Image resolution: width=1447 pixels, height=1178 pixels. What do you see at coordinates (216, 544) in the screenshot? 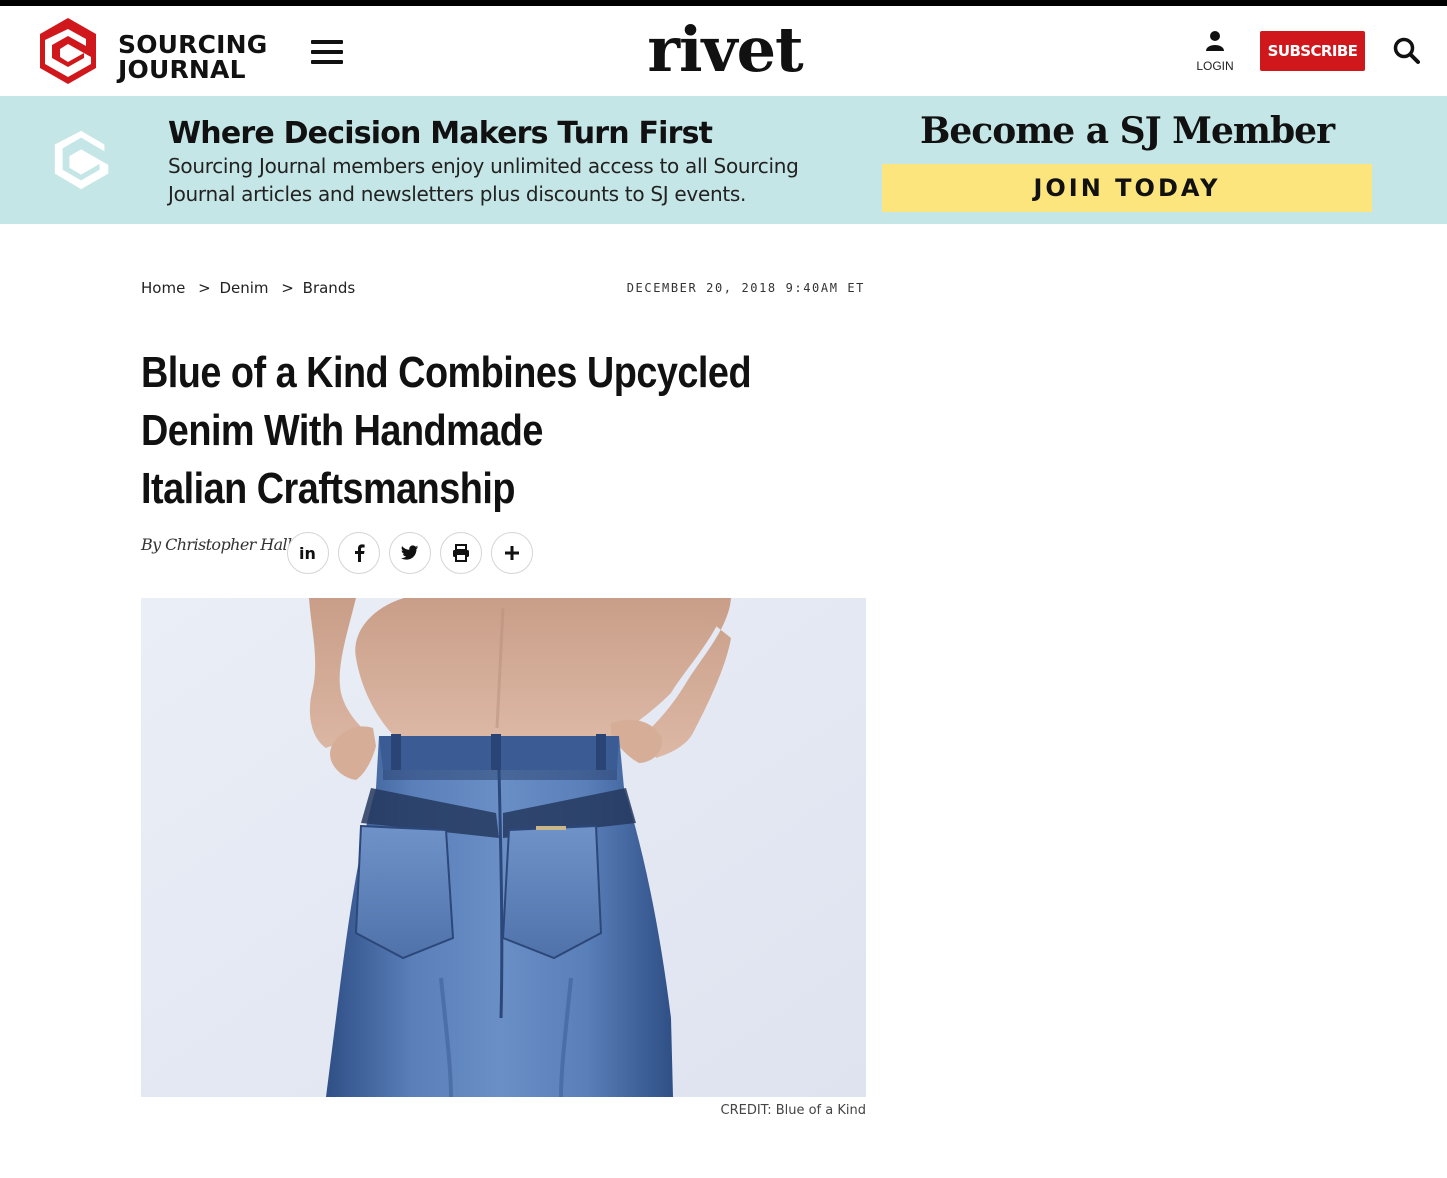
I see `author-byline: By Christopher Hall` at bounding box center [216, 544].